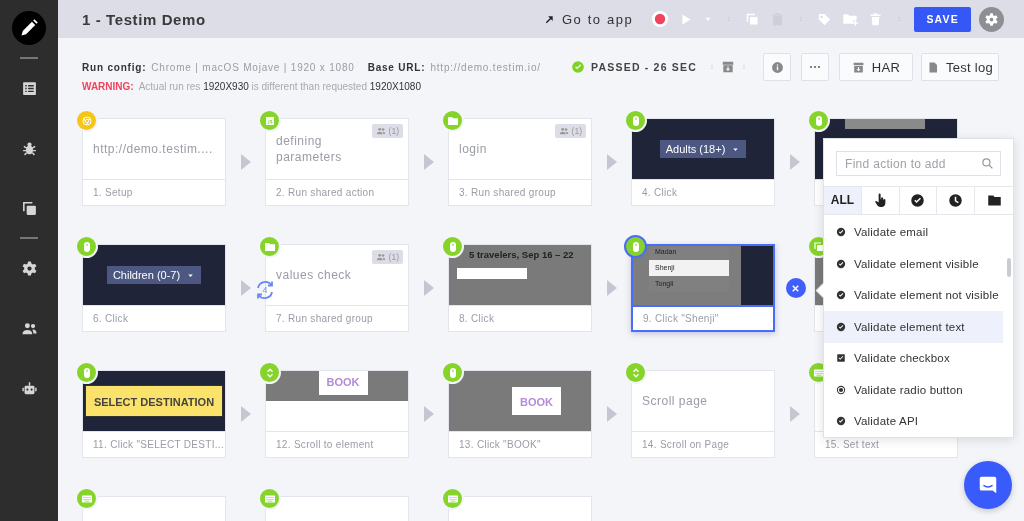 This screenshot has height=521, width=1024. Describe the element at coordinates (1009, 267) in the screenshot. I see `scrollbar` at that location.